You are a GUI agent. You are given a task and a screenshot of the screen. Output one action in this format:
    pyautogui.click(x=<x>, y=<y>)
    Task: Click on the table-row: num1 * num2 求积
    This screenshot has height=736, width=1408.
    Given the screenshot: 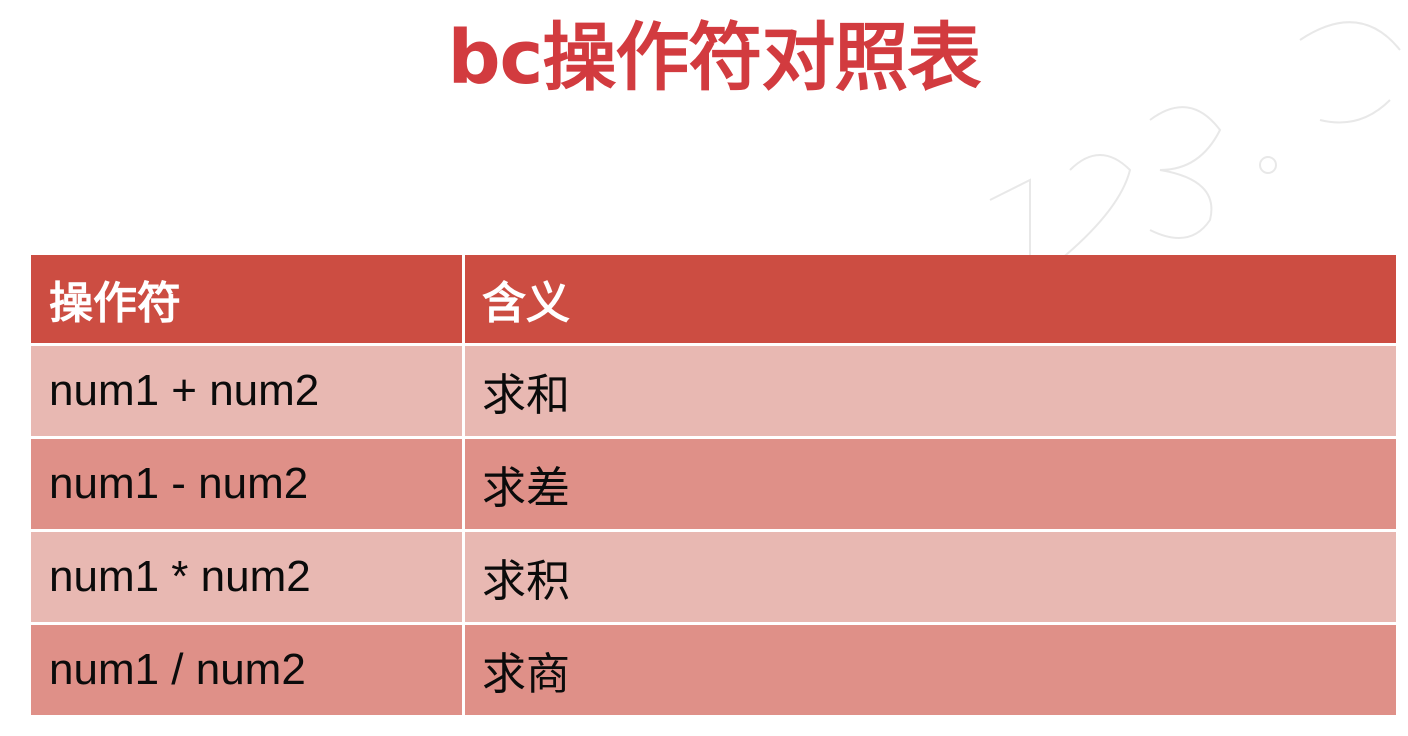 What is the action you would take?
    pyautogui.click(x=713, y=575)
    